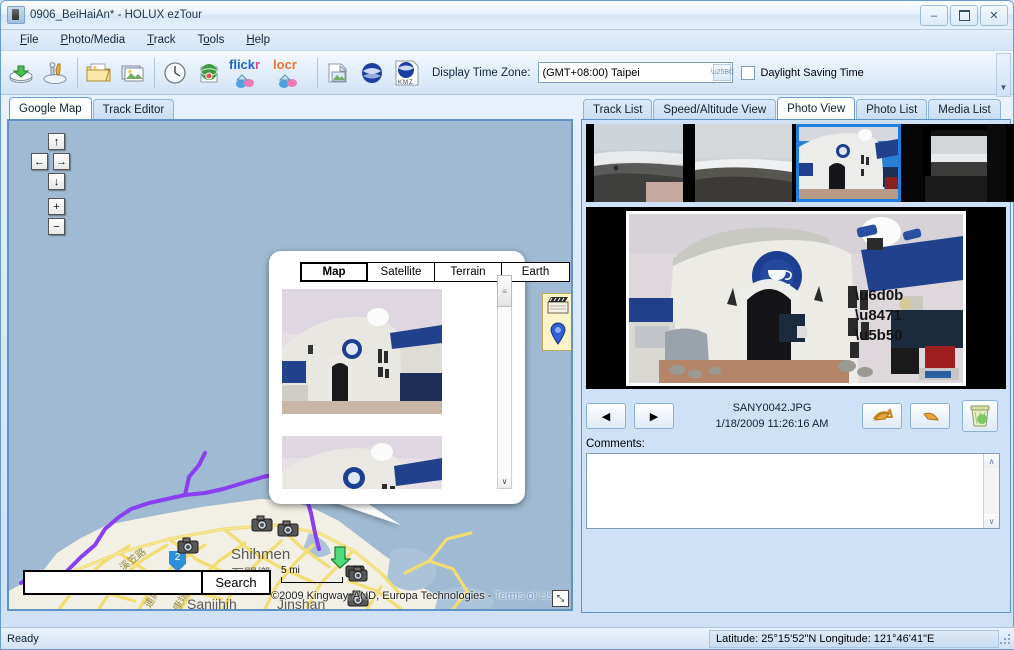 This screenshot has width=1014, height=650. What do you see at coordinates (535, 272) in the screenshot?
I see `map-type-earth: Earth` at bounding box center [535, 272].